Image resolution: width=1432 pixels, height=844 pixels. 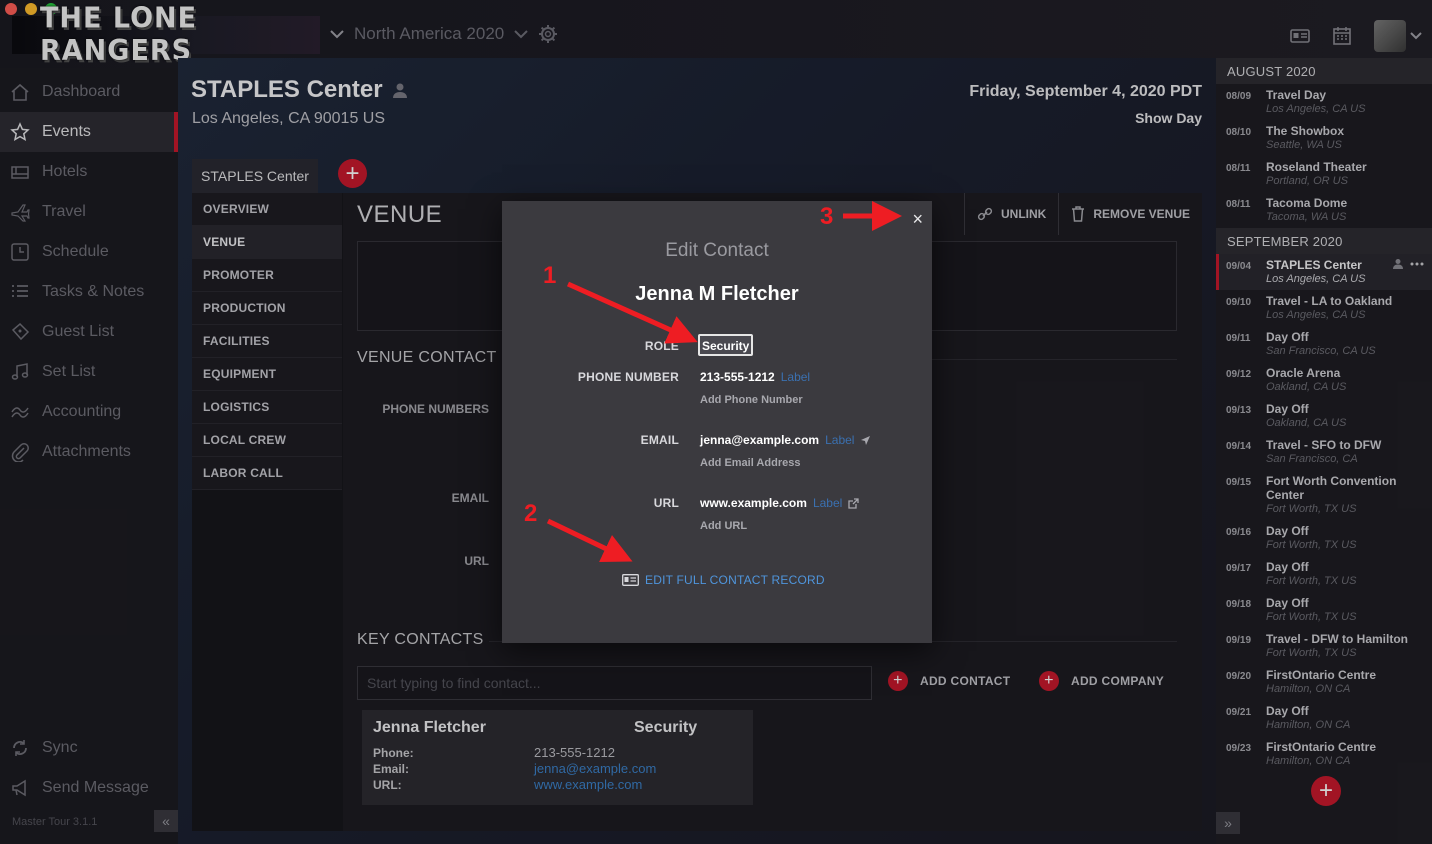 I want to click on contact-card-icon, so click(x=1300, y=36).